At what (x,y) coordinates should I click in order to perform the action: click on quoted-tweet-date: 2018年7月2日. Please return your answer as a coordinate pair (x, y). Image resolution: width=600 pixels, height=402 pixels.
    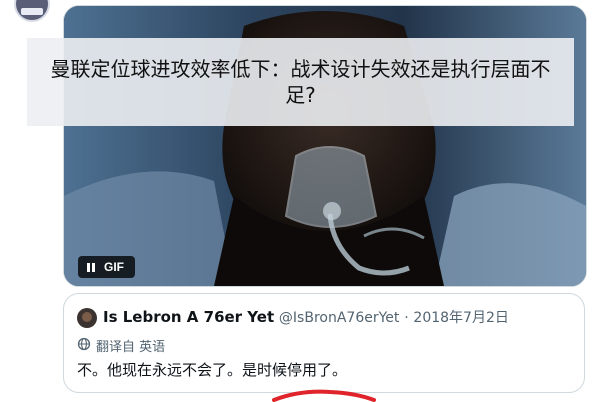
    Looking at the image, I should click on (460, 318).